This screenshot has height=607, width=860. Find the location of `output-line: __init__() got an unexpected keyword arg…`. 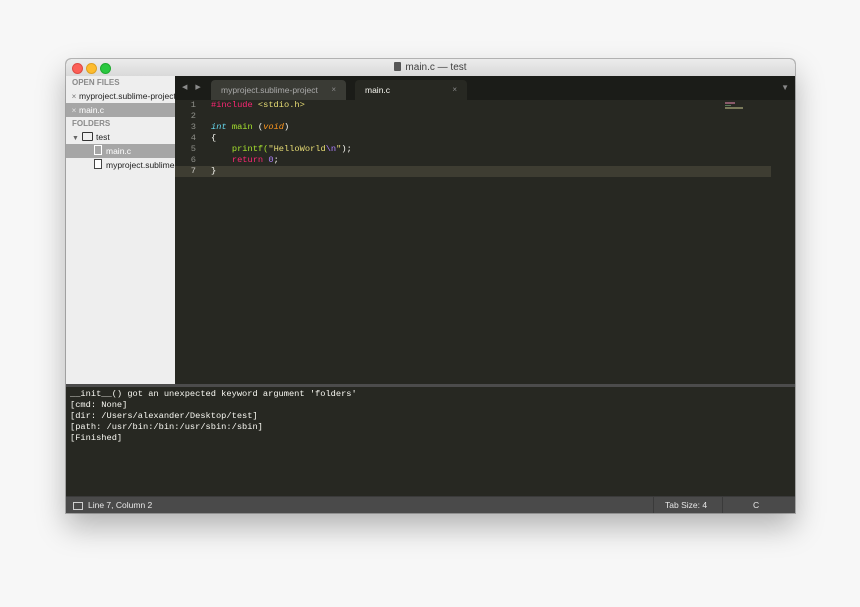

output-line: __init__() got an unexpected keyword arg… is located at coordinates (213, 394).